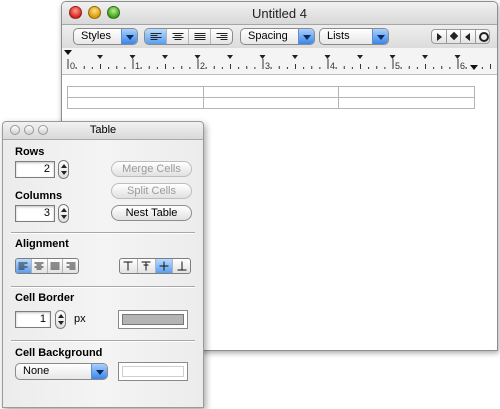 The width and height of the screenshot is (500, 409). I want to click on ruler-ticks, so click(277, 60).